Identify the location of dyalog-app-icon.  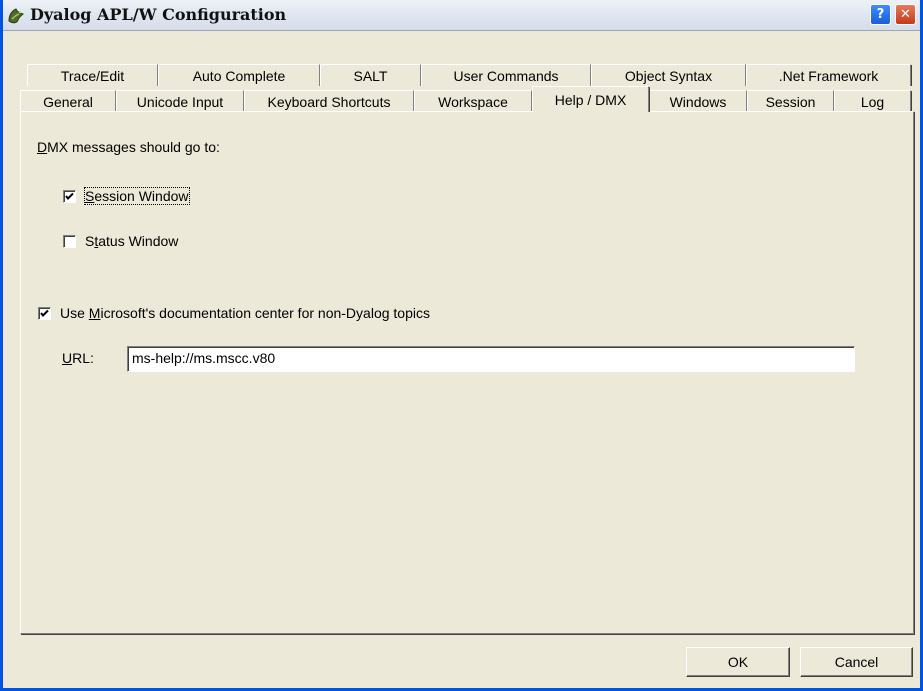
(16, 16).